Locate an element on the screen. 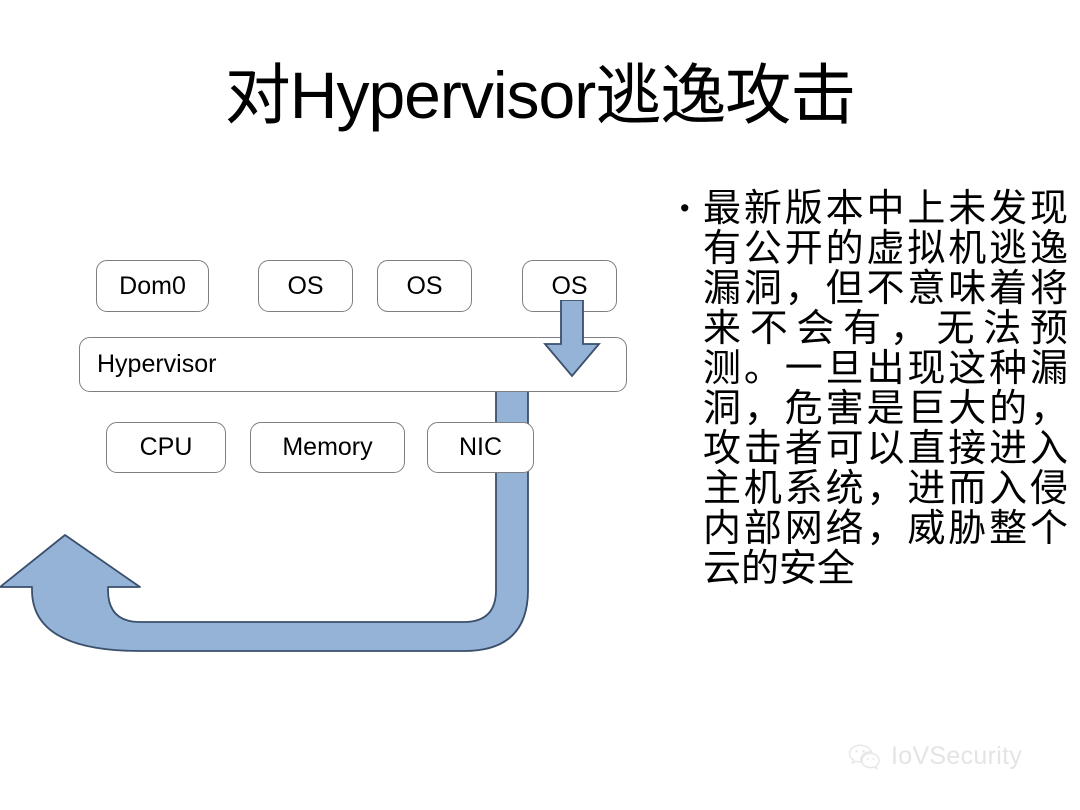  diagram-box-cpu-label: CPU is located at coordinates (166, 447).